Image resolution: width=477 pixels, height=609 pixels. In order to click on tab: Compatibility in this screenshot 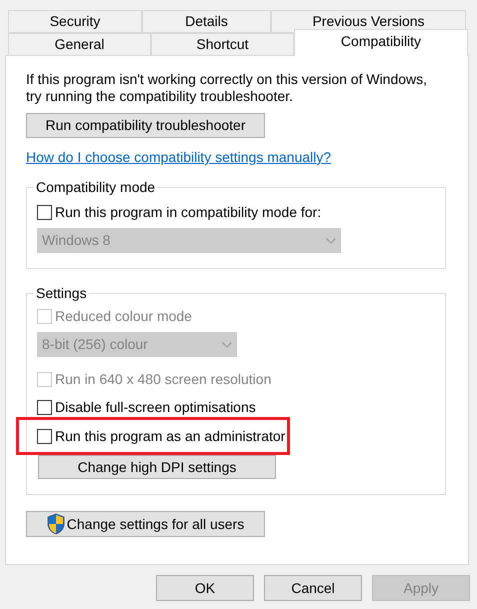, I will do `click(381, 42)`.